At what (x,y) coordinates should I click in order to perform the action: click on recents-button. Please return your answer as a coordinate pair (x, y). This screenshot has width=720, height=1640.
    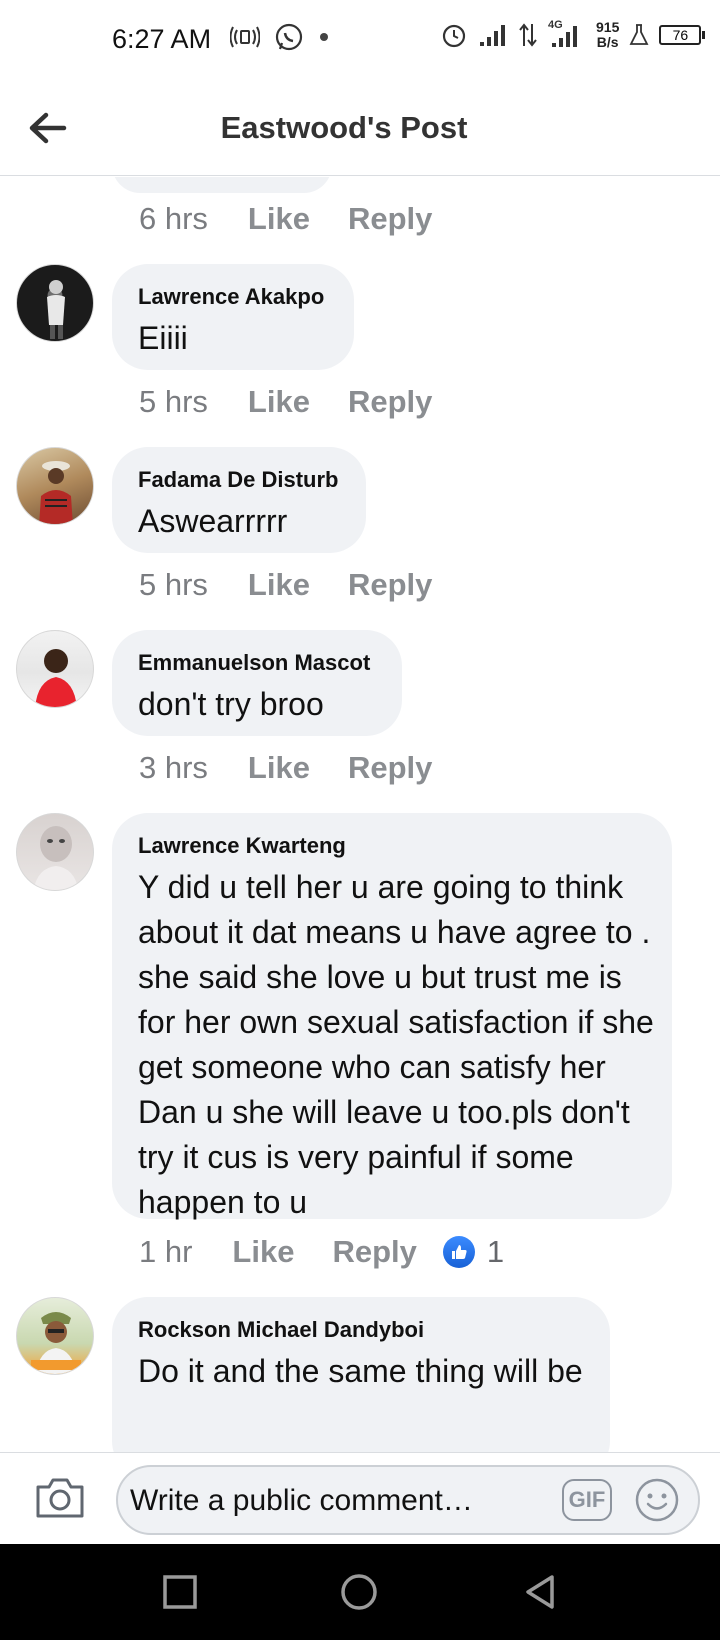
    Looking at the image, I should click on (180, 1592).